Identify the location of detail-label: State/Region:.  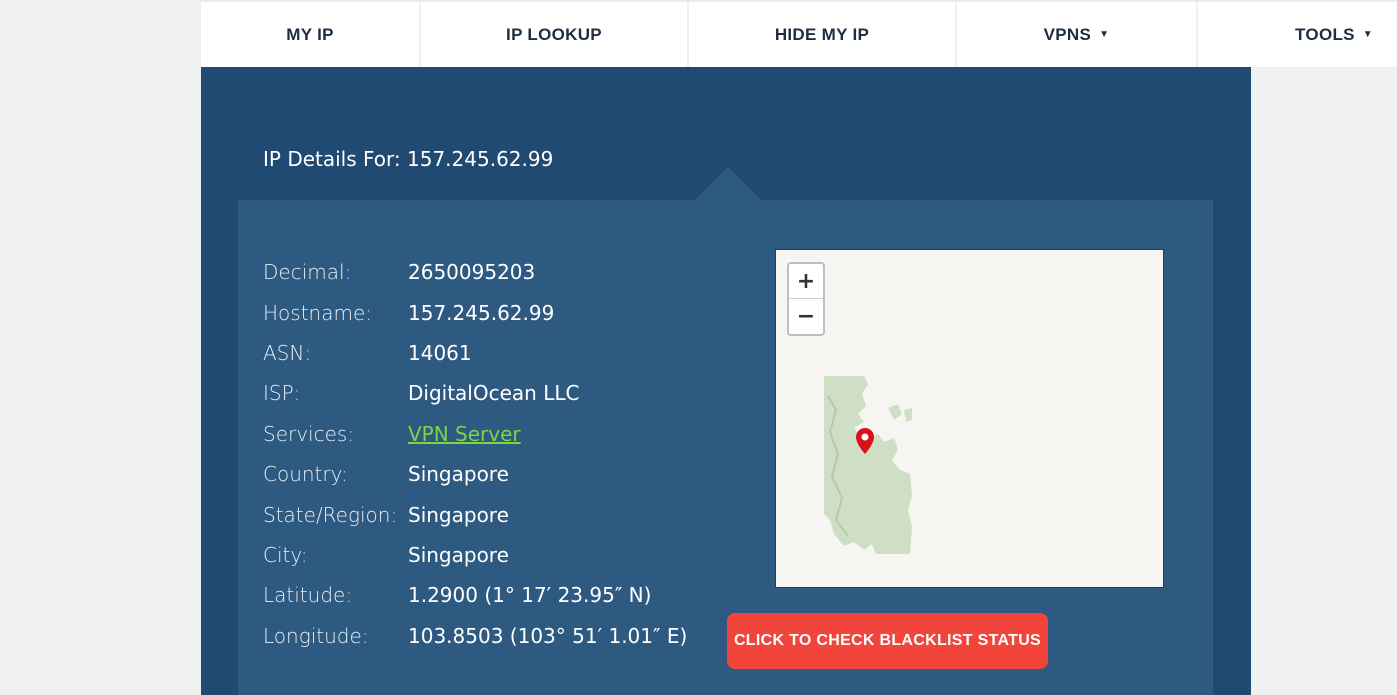
(330, 514).